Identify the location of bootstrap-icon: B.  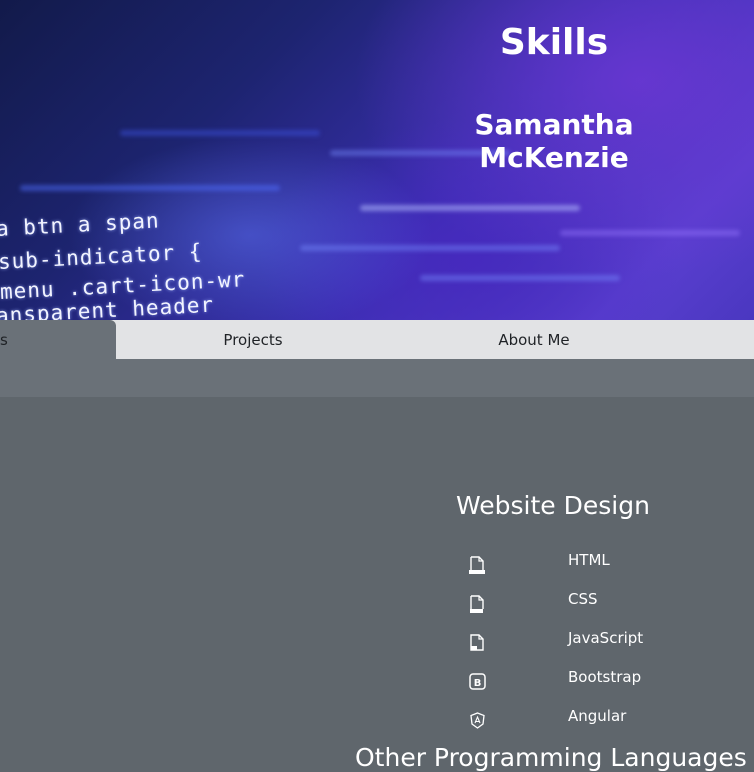
(477, 681).